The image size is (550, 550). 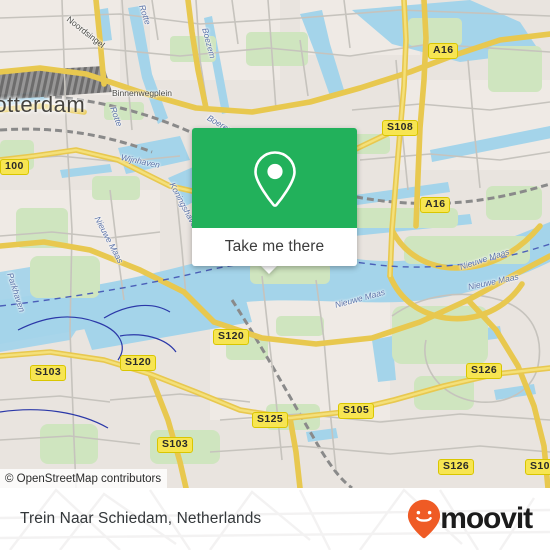 What do you see at coordinates (270, 420) in the screenshot?
I see `road-shield-s125: S125` at bounding box center [270, 420].